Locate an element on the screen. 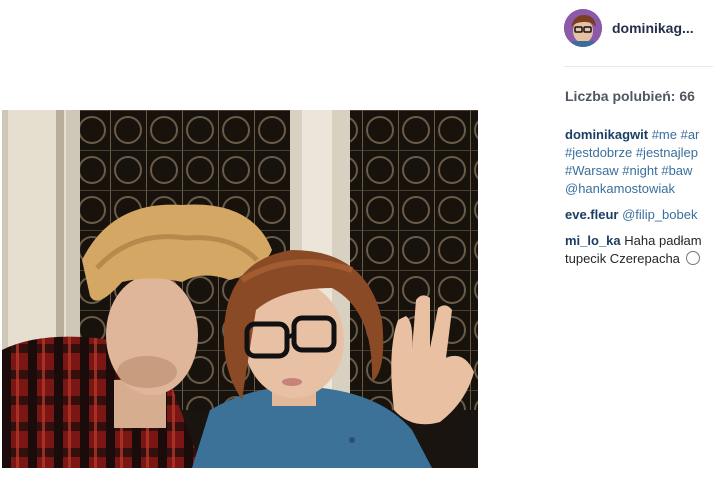 This screenshot has width=713, height=482. caption-hashtags-line3: #Warsaw #night #baw is located at coordinates (628, 170).